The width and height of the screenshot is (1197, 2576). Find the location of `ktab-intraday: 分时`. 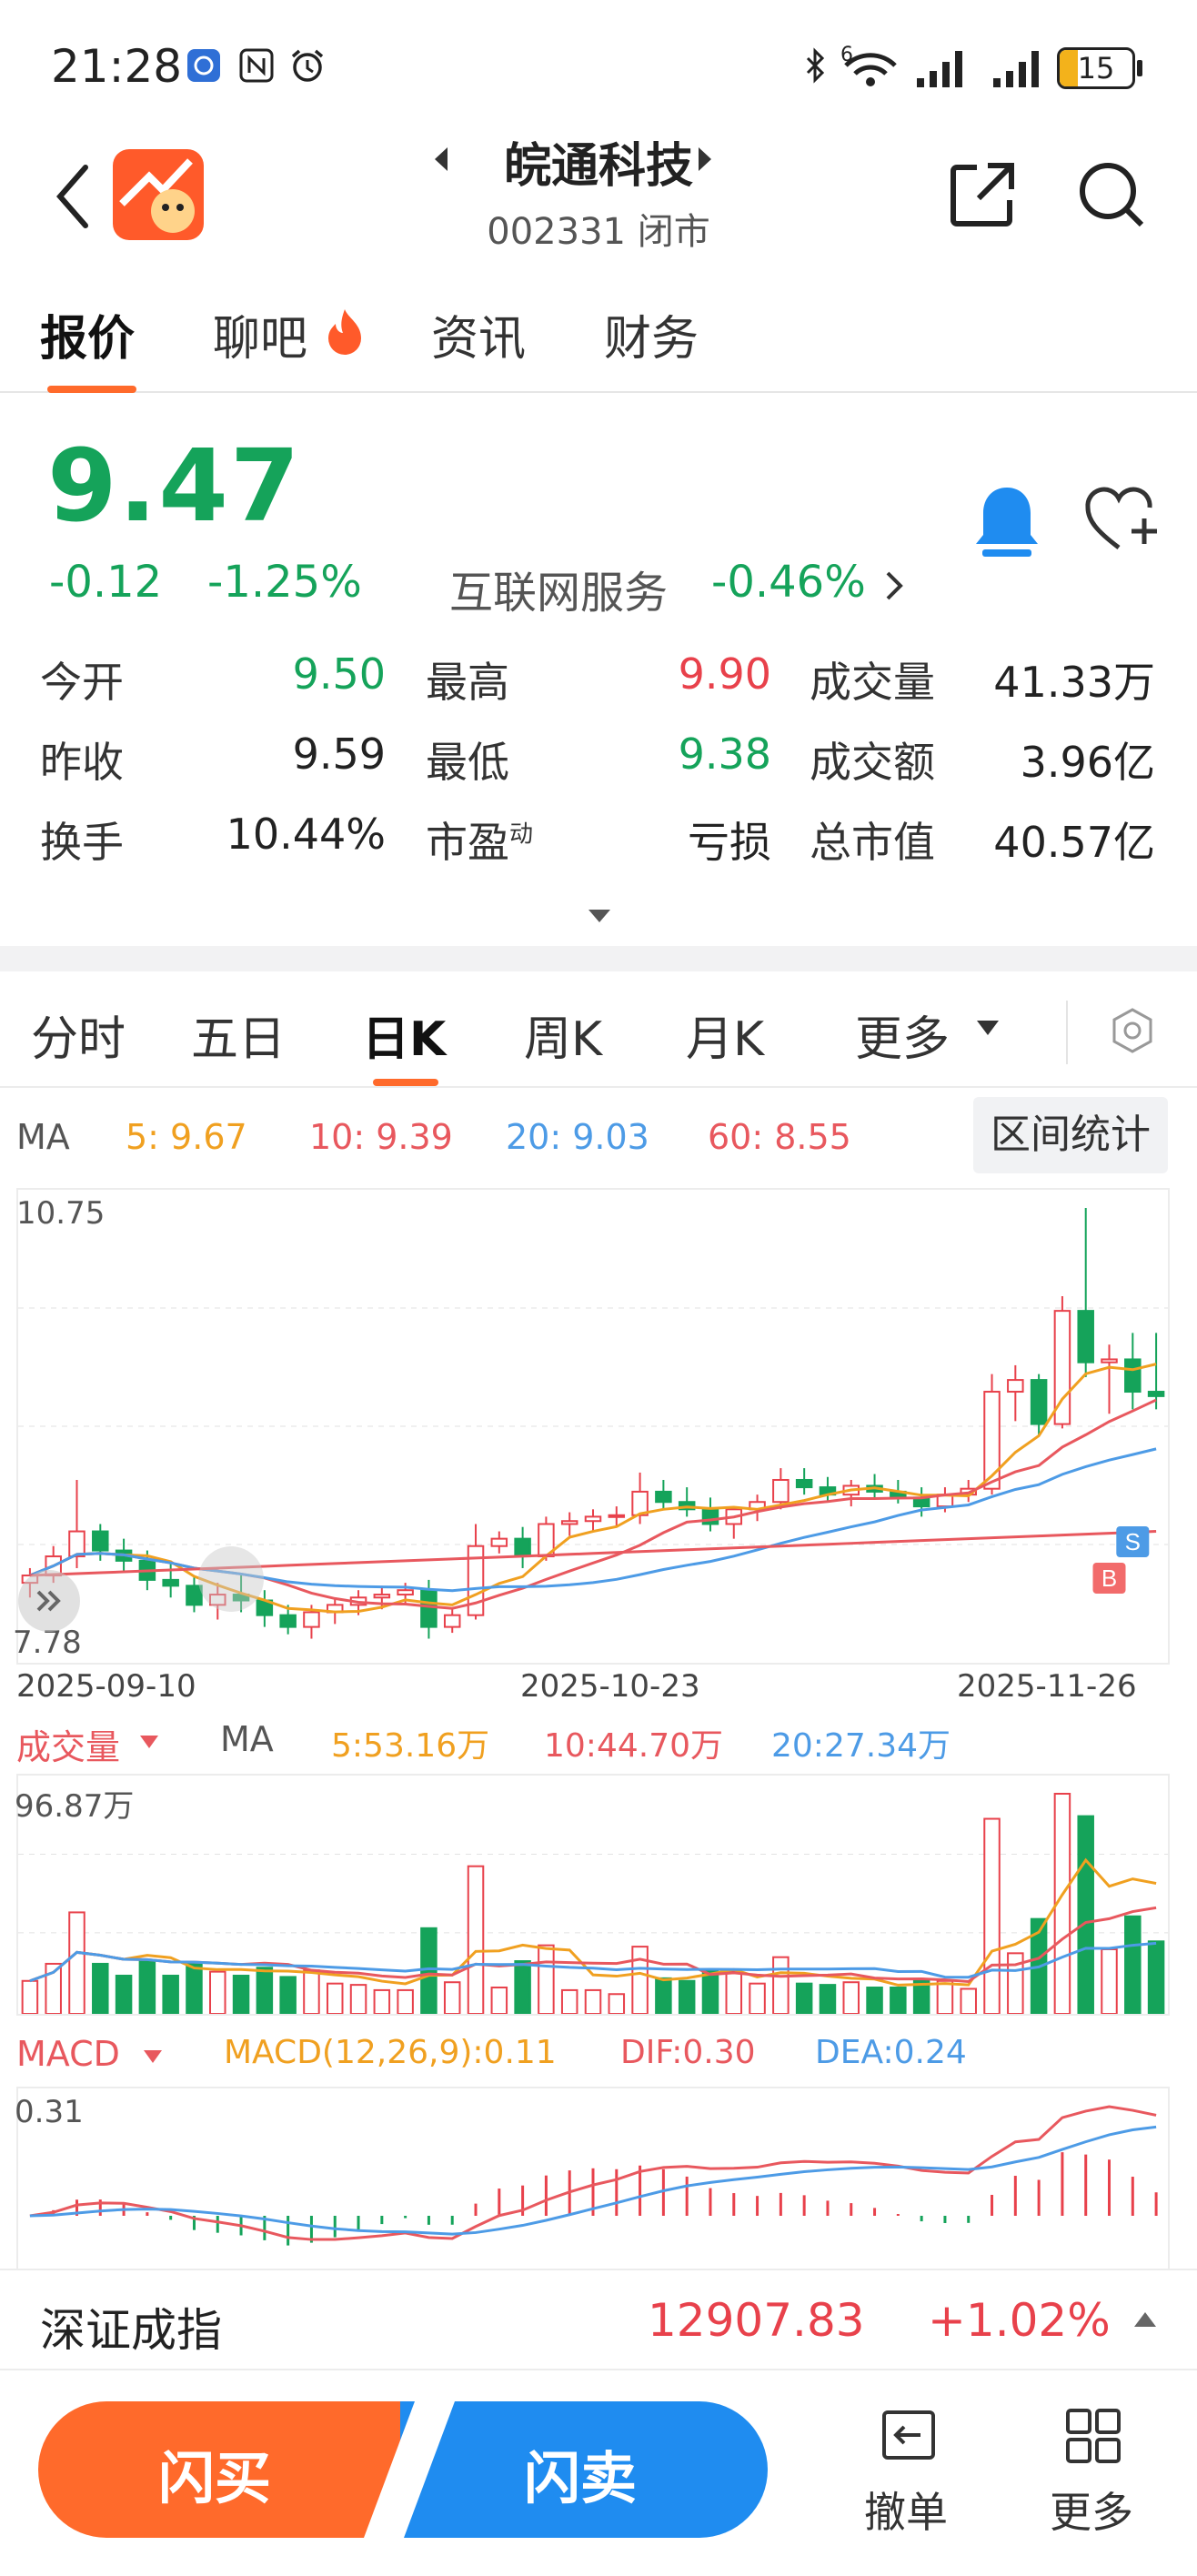

ktab-intraday: 分时 is located at coordinates (78, 1035).